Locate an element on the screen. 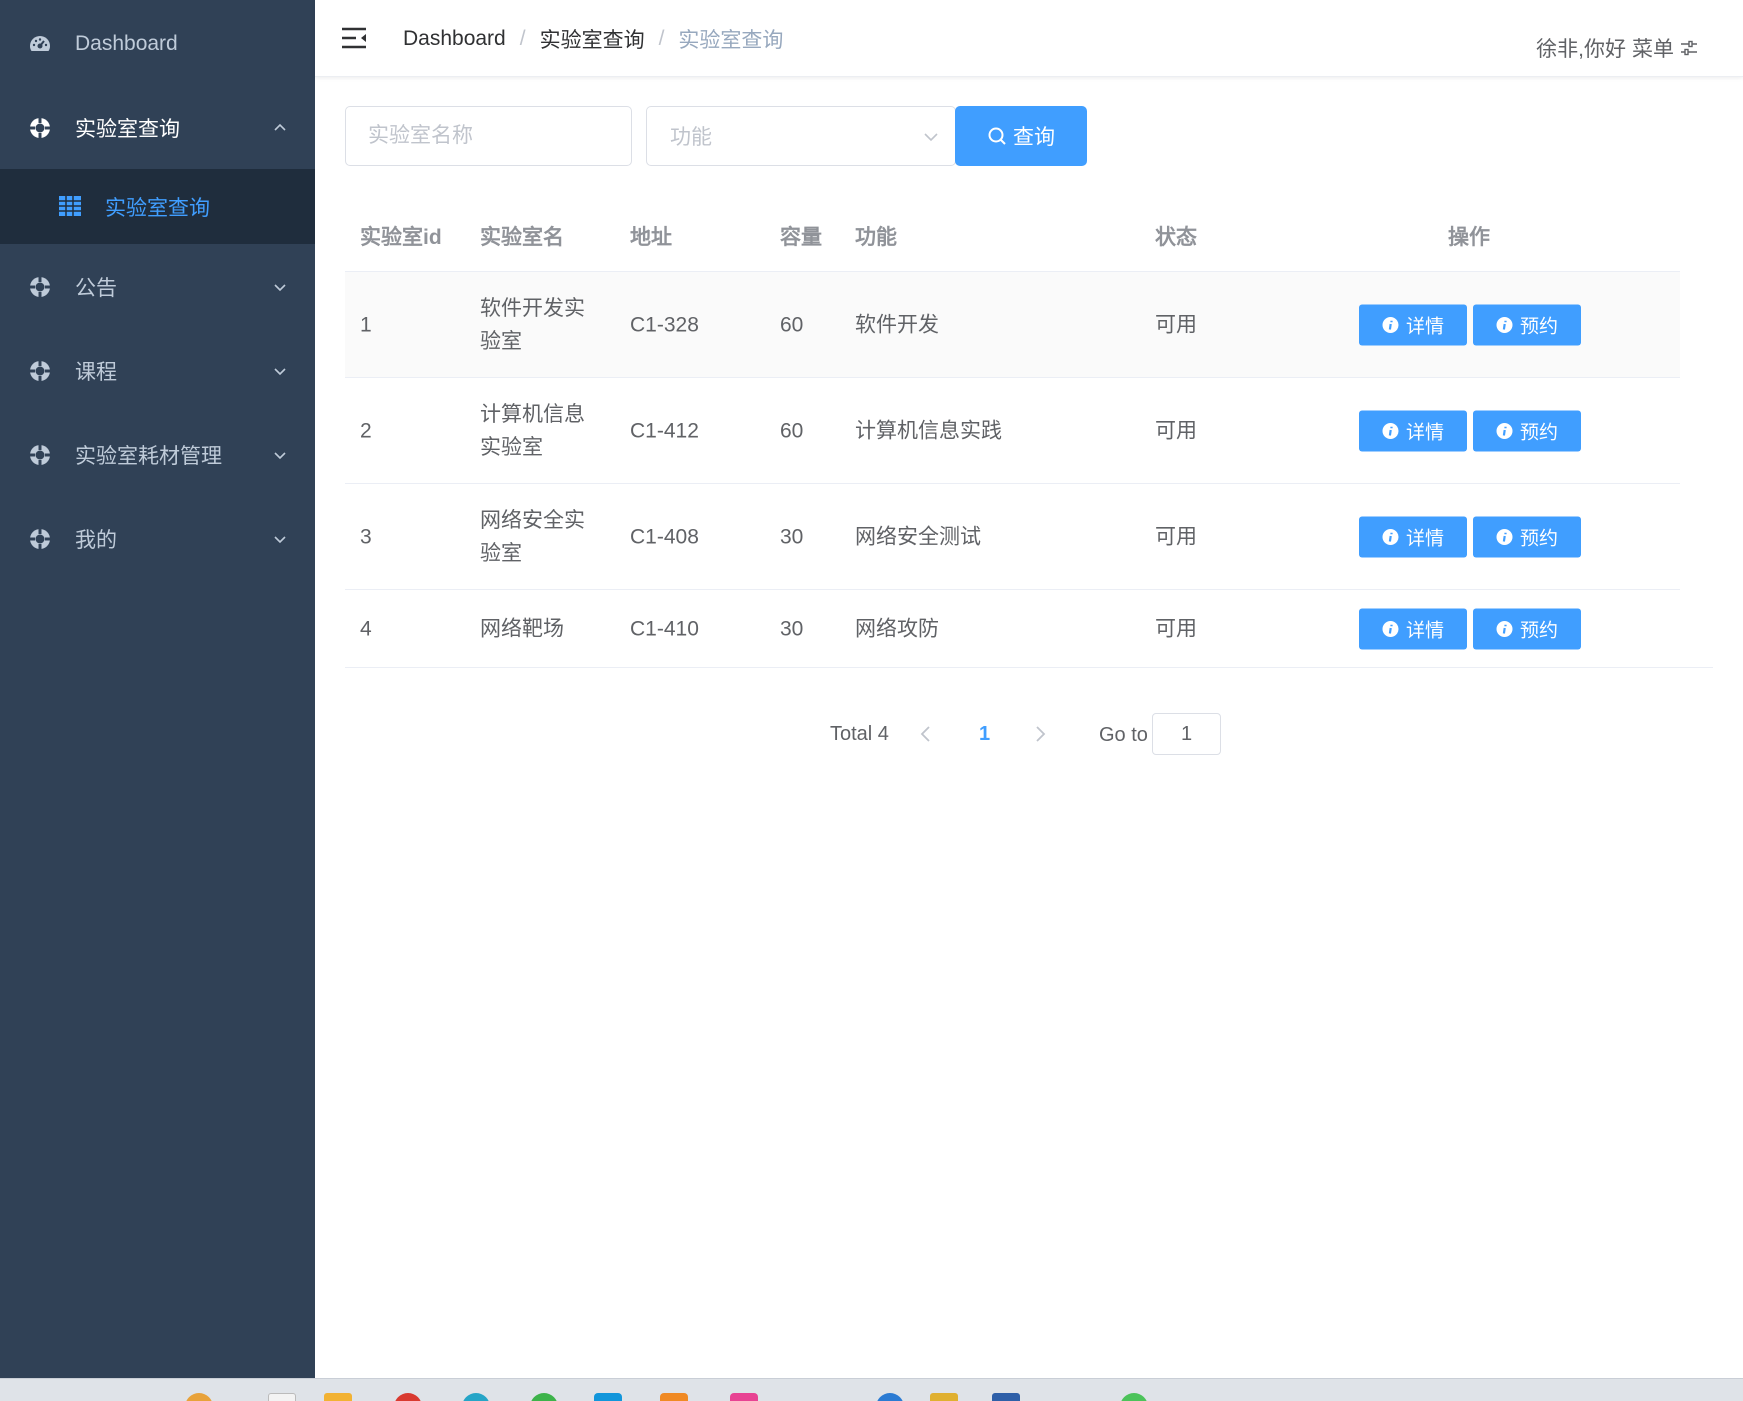 Image resolution: width=1743 pixels, height=1401 pixels. pagination-total: Total 4 is located at coordinates (859, 734).